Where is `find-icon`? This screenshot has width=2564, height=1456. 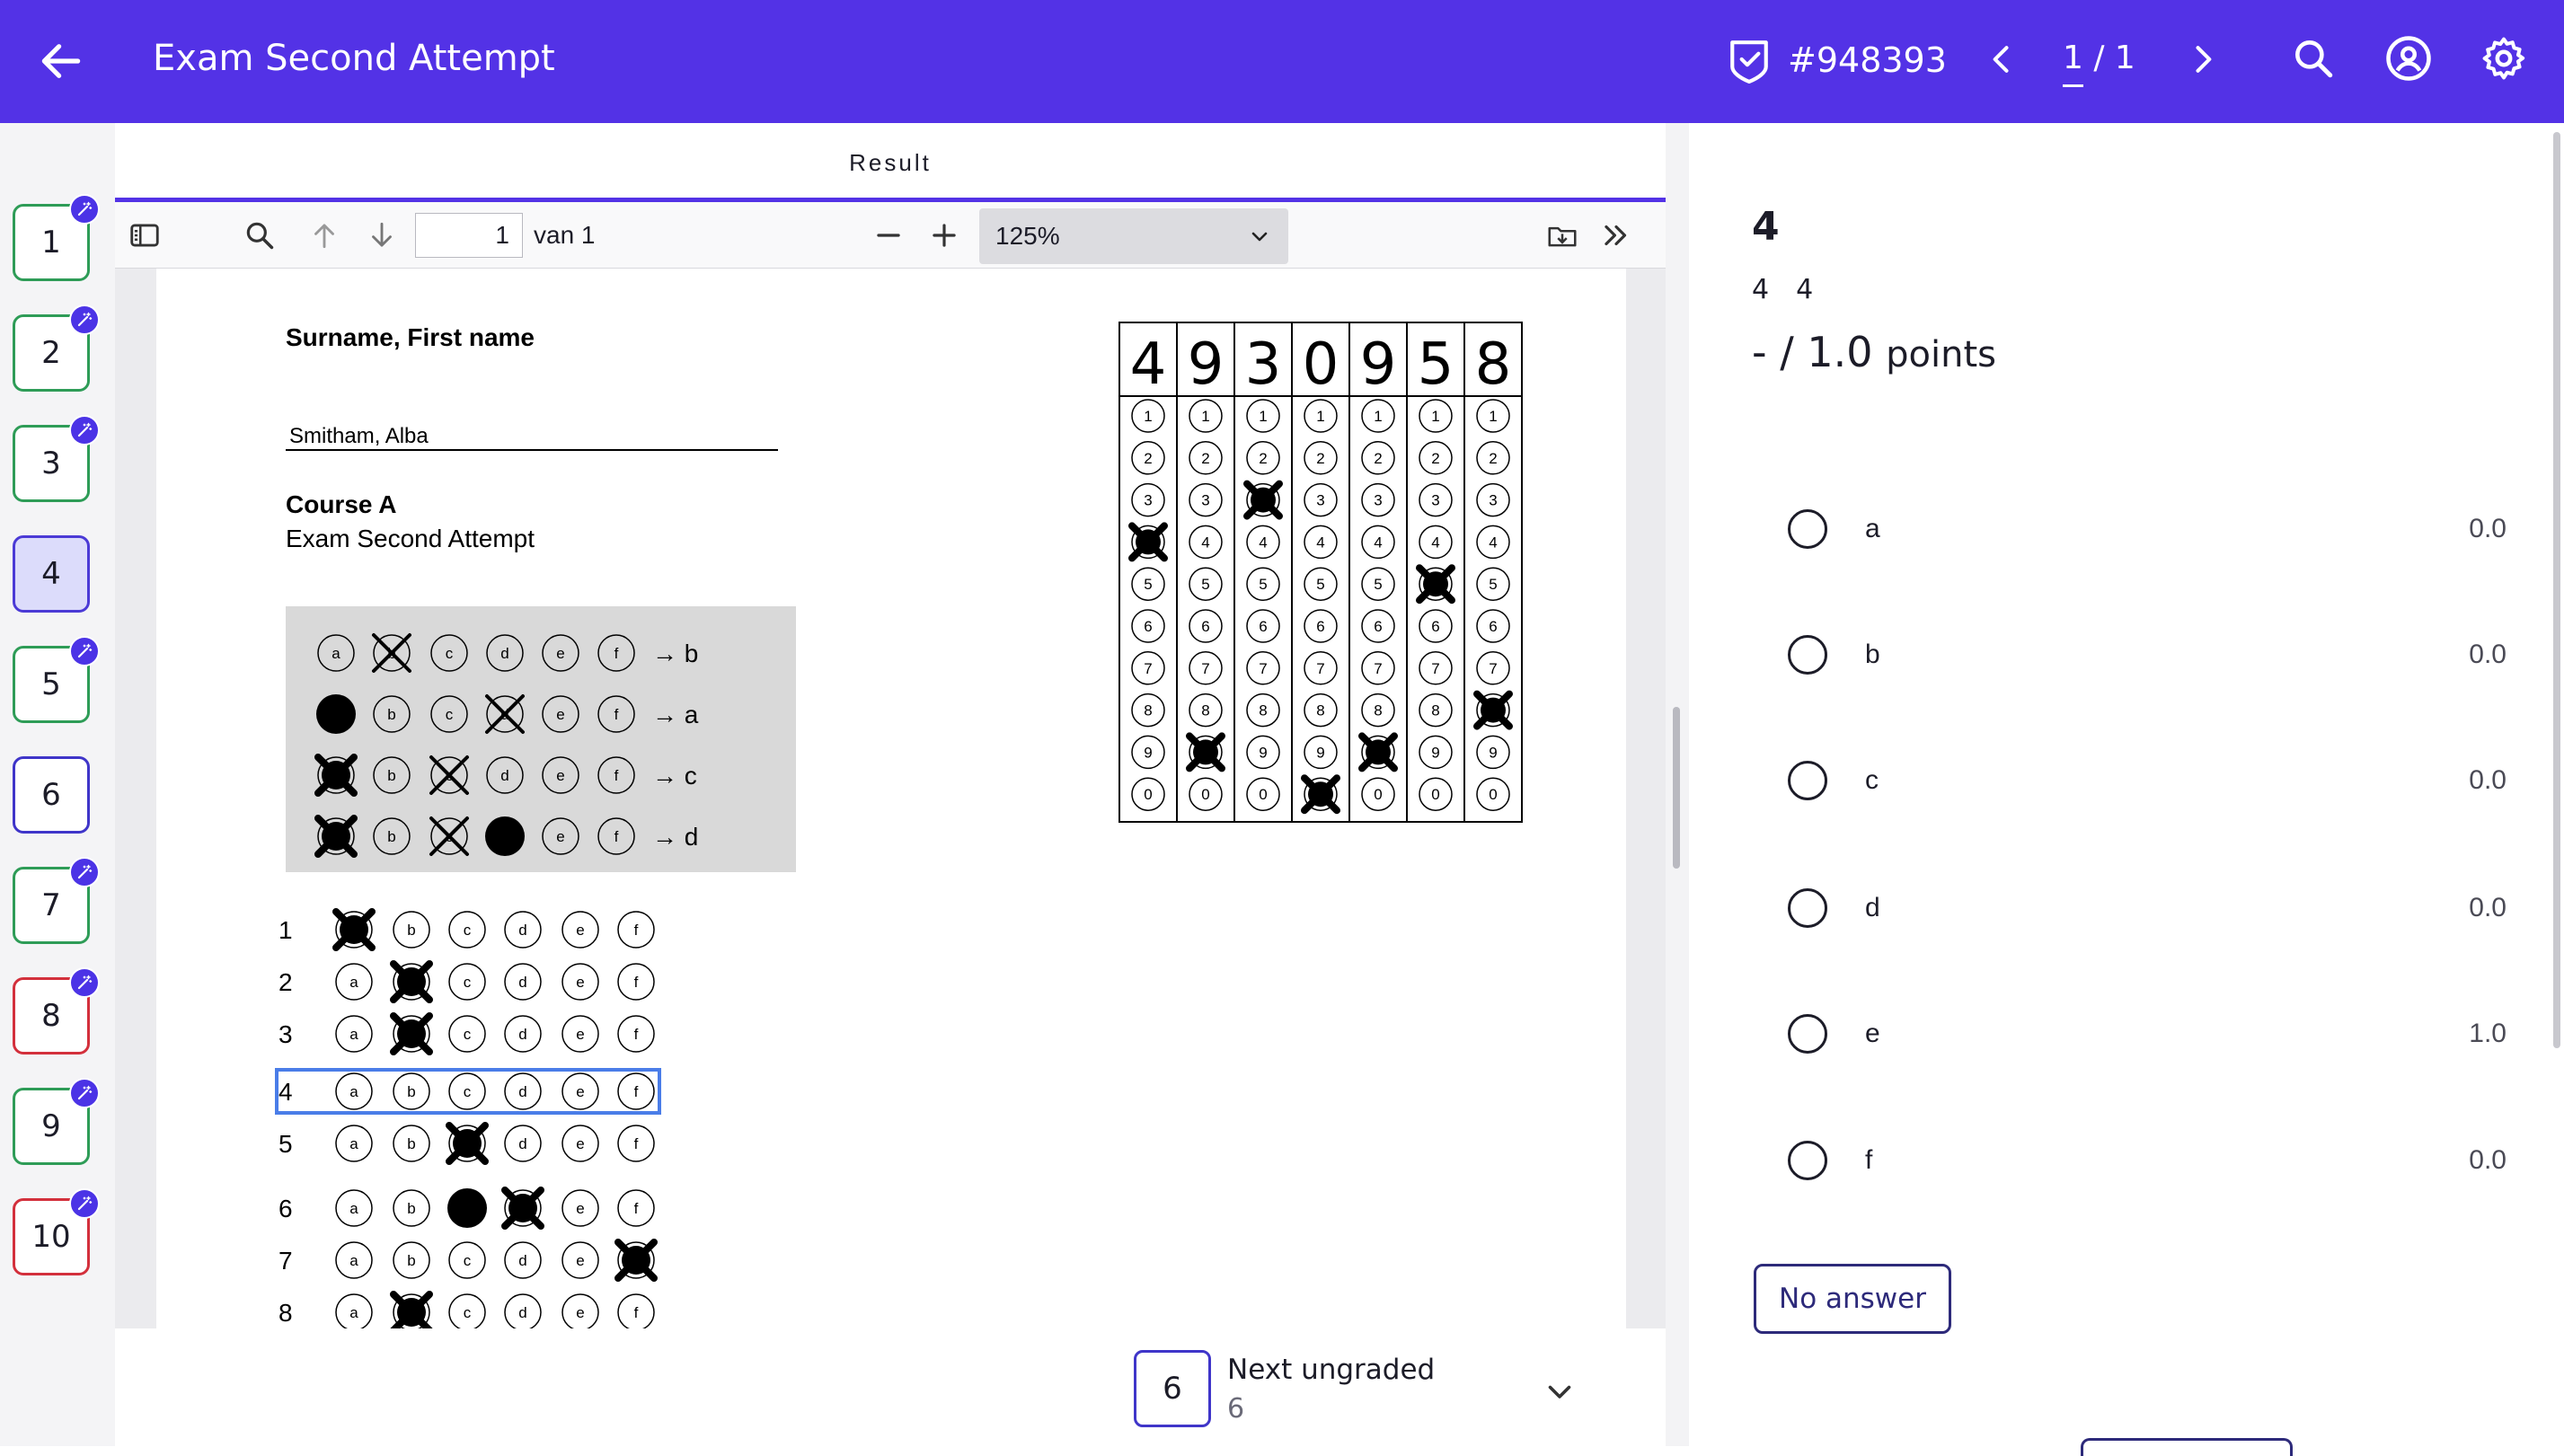 find-icon is located at coordinates (260, 235).